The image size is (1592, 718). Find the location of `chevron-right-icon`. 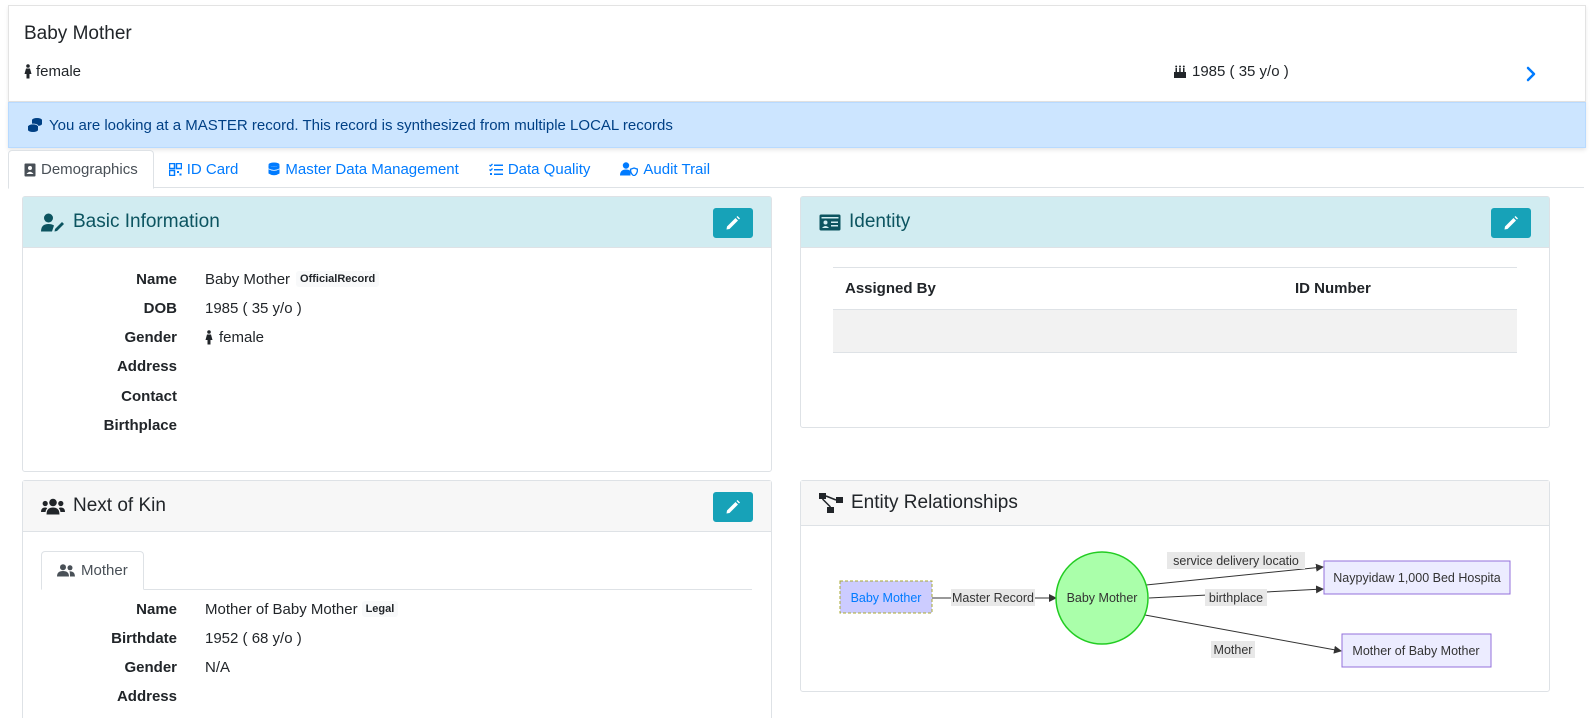

chevron-right-icon is located at coordinates (1531, 74).